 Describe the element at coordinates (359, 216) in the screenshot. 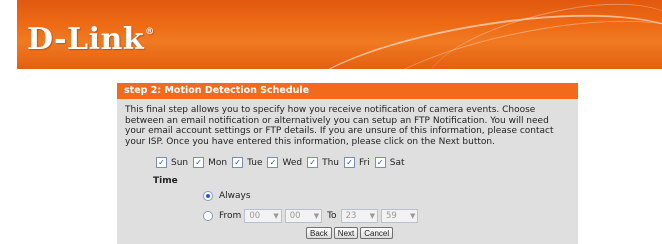

I see `to-hour-select: 23 ▼` at that location.